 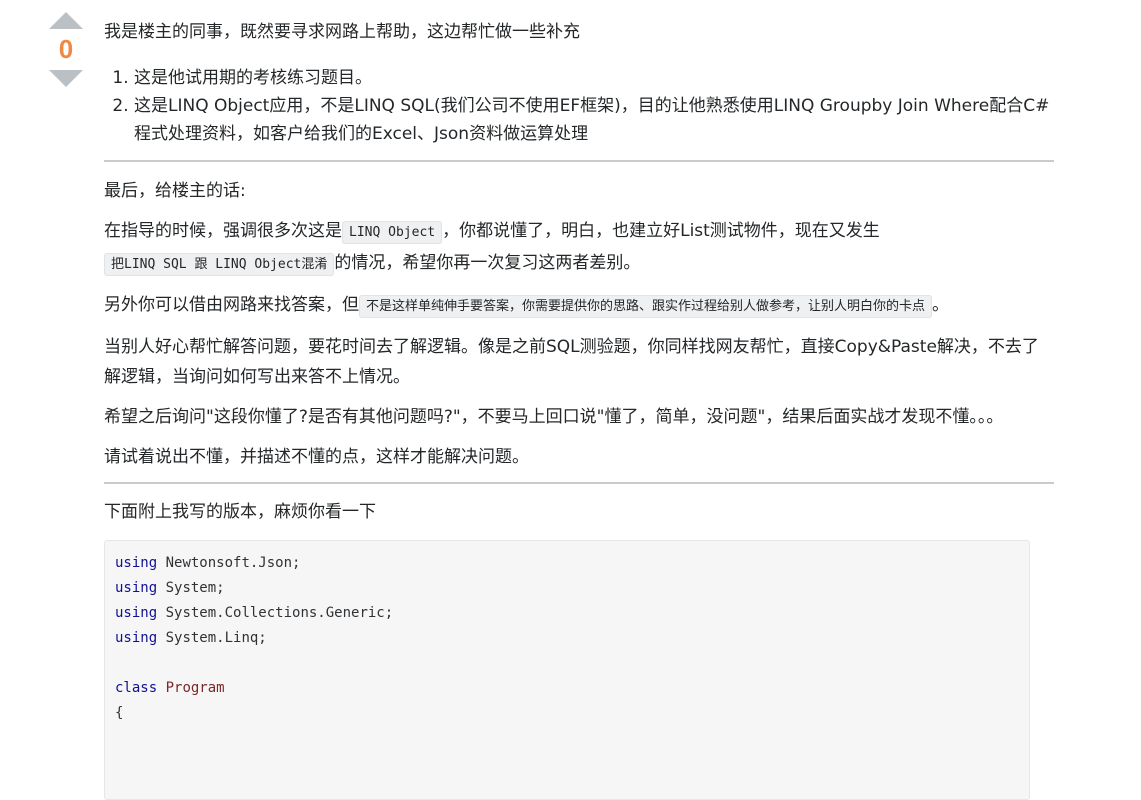 What do you see at coordinates (212, 638) in the screenshot?
I see `code-text: System.Linq;` at bounding box center [212, 638].